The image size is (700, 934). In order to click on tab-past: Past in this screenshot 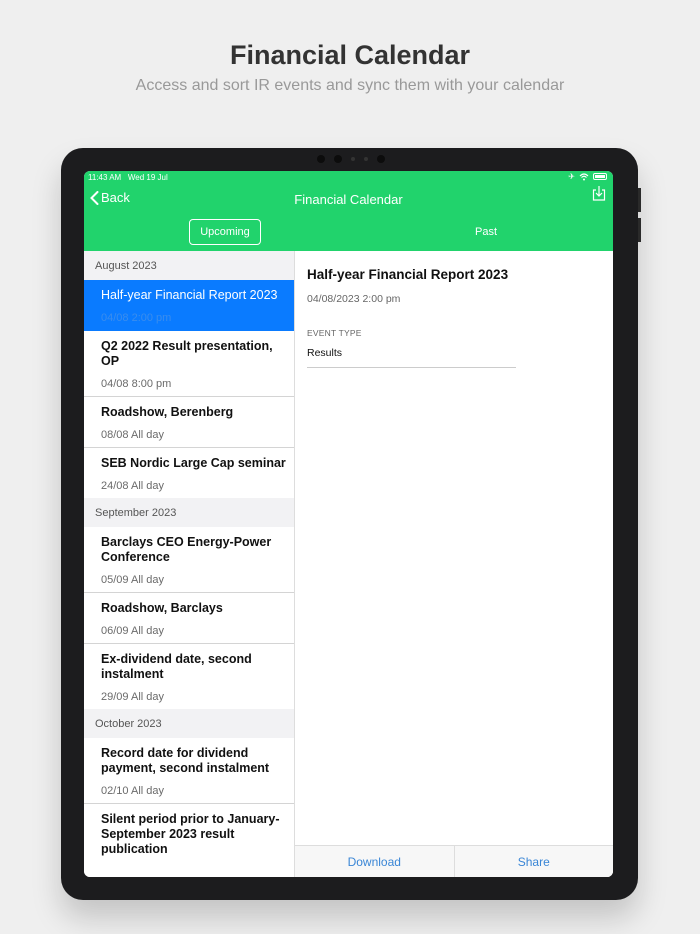, I will do `click(486, 232)`.